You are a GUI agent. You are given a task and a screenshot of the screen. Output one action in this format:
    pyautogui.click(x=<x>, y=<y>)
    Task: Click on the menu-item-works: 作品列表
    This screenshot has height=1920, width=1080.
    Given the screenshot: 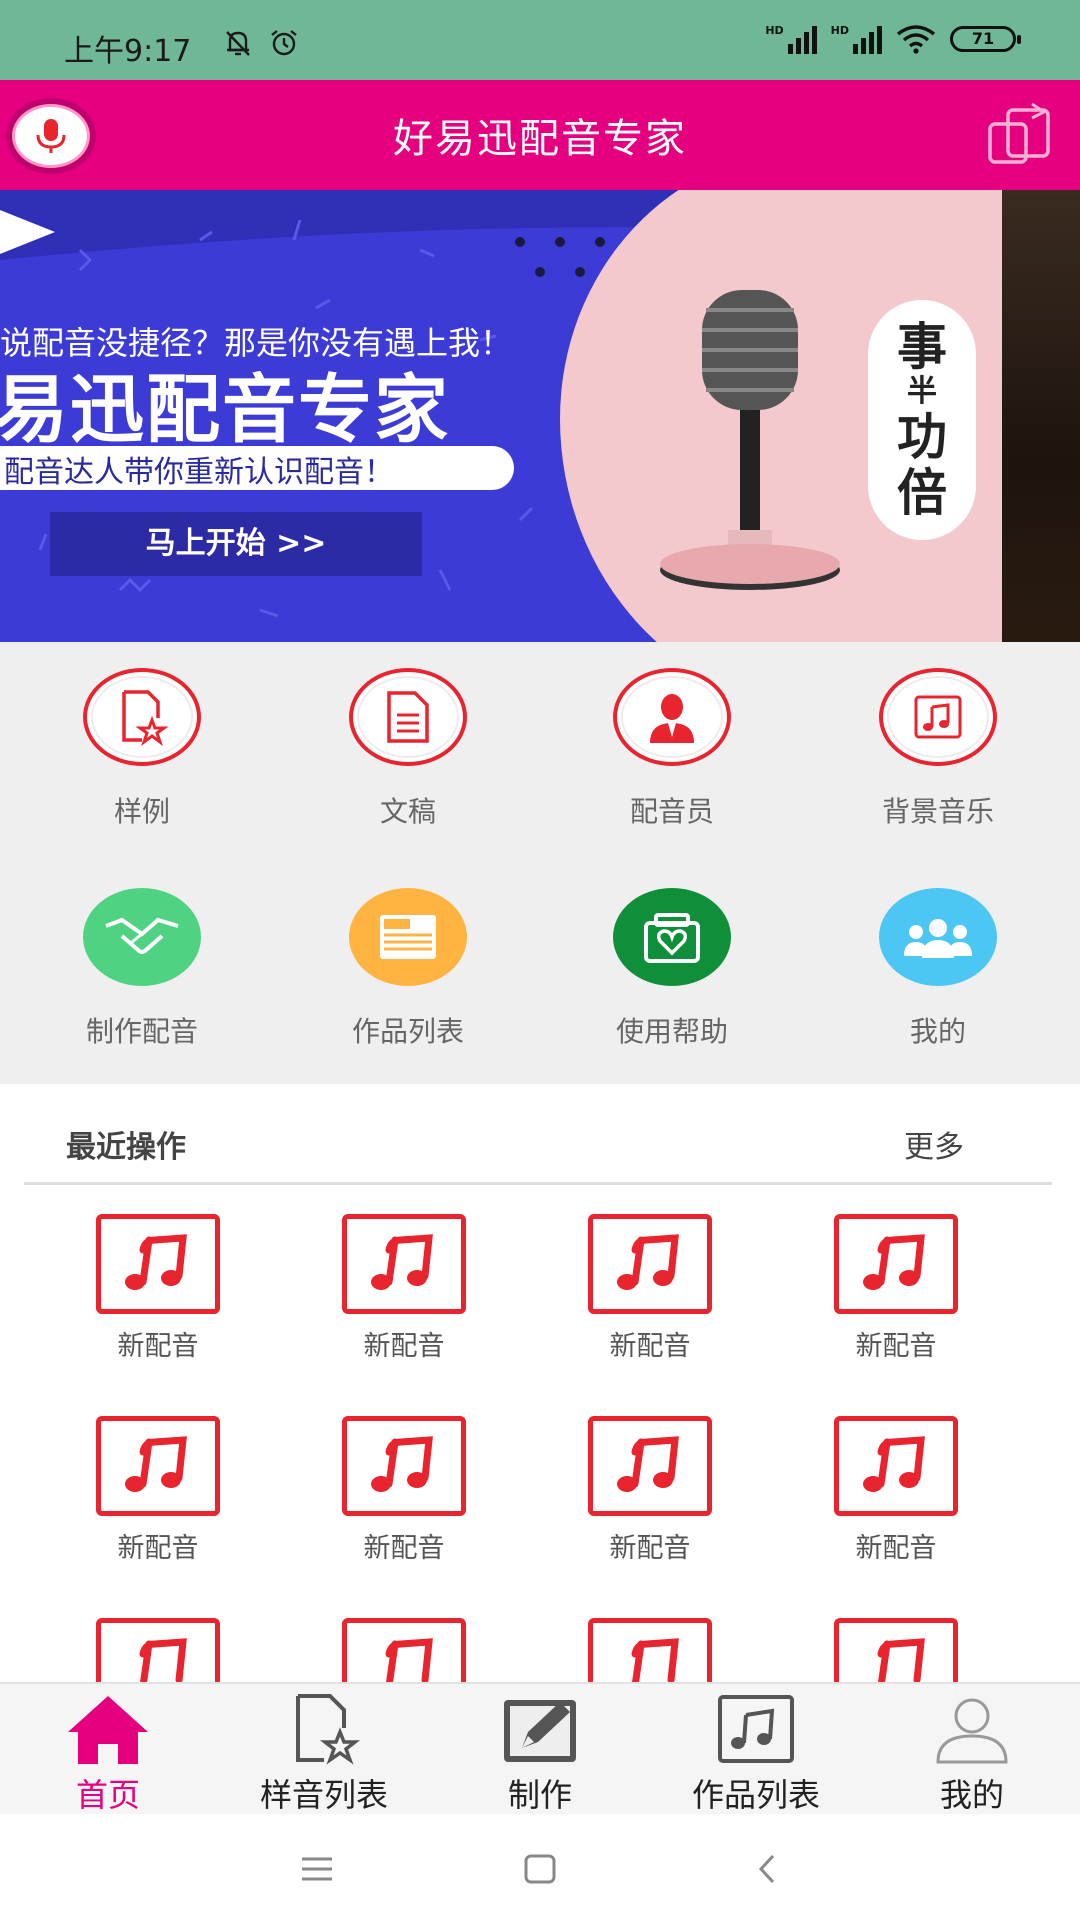 What is the action you would take?
    pyautogui.click(x=408, y=972)
    